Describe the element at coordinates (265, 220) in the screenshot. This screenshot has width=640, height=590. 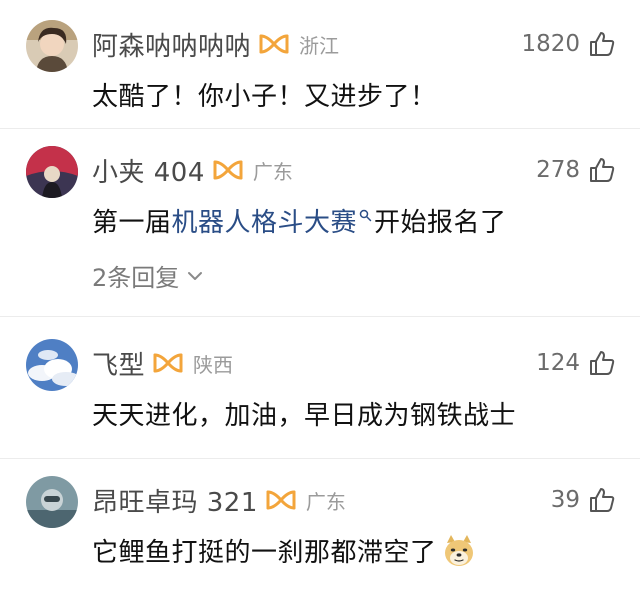
I see `topic-link: 机器人格斗大赛` at that location.